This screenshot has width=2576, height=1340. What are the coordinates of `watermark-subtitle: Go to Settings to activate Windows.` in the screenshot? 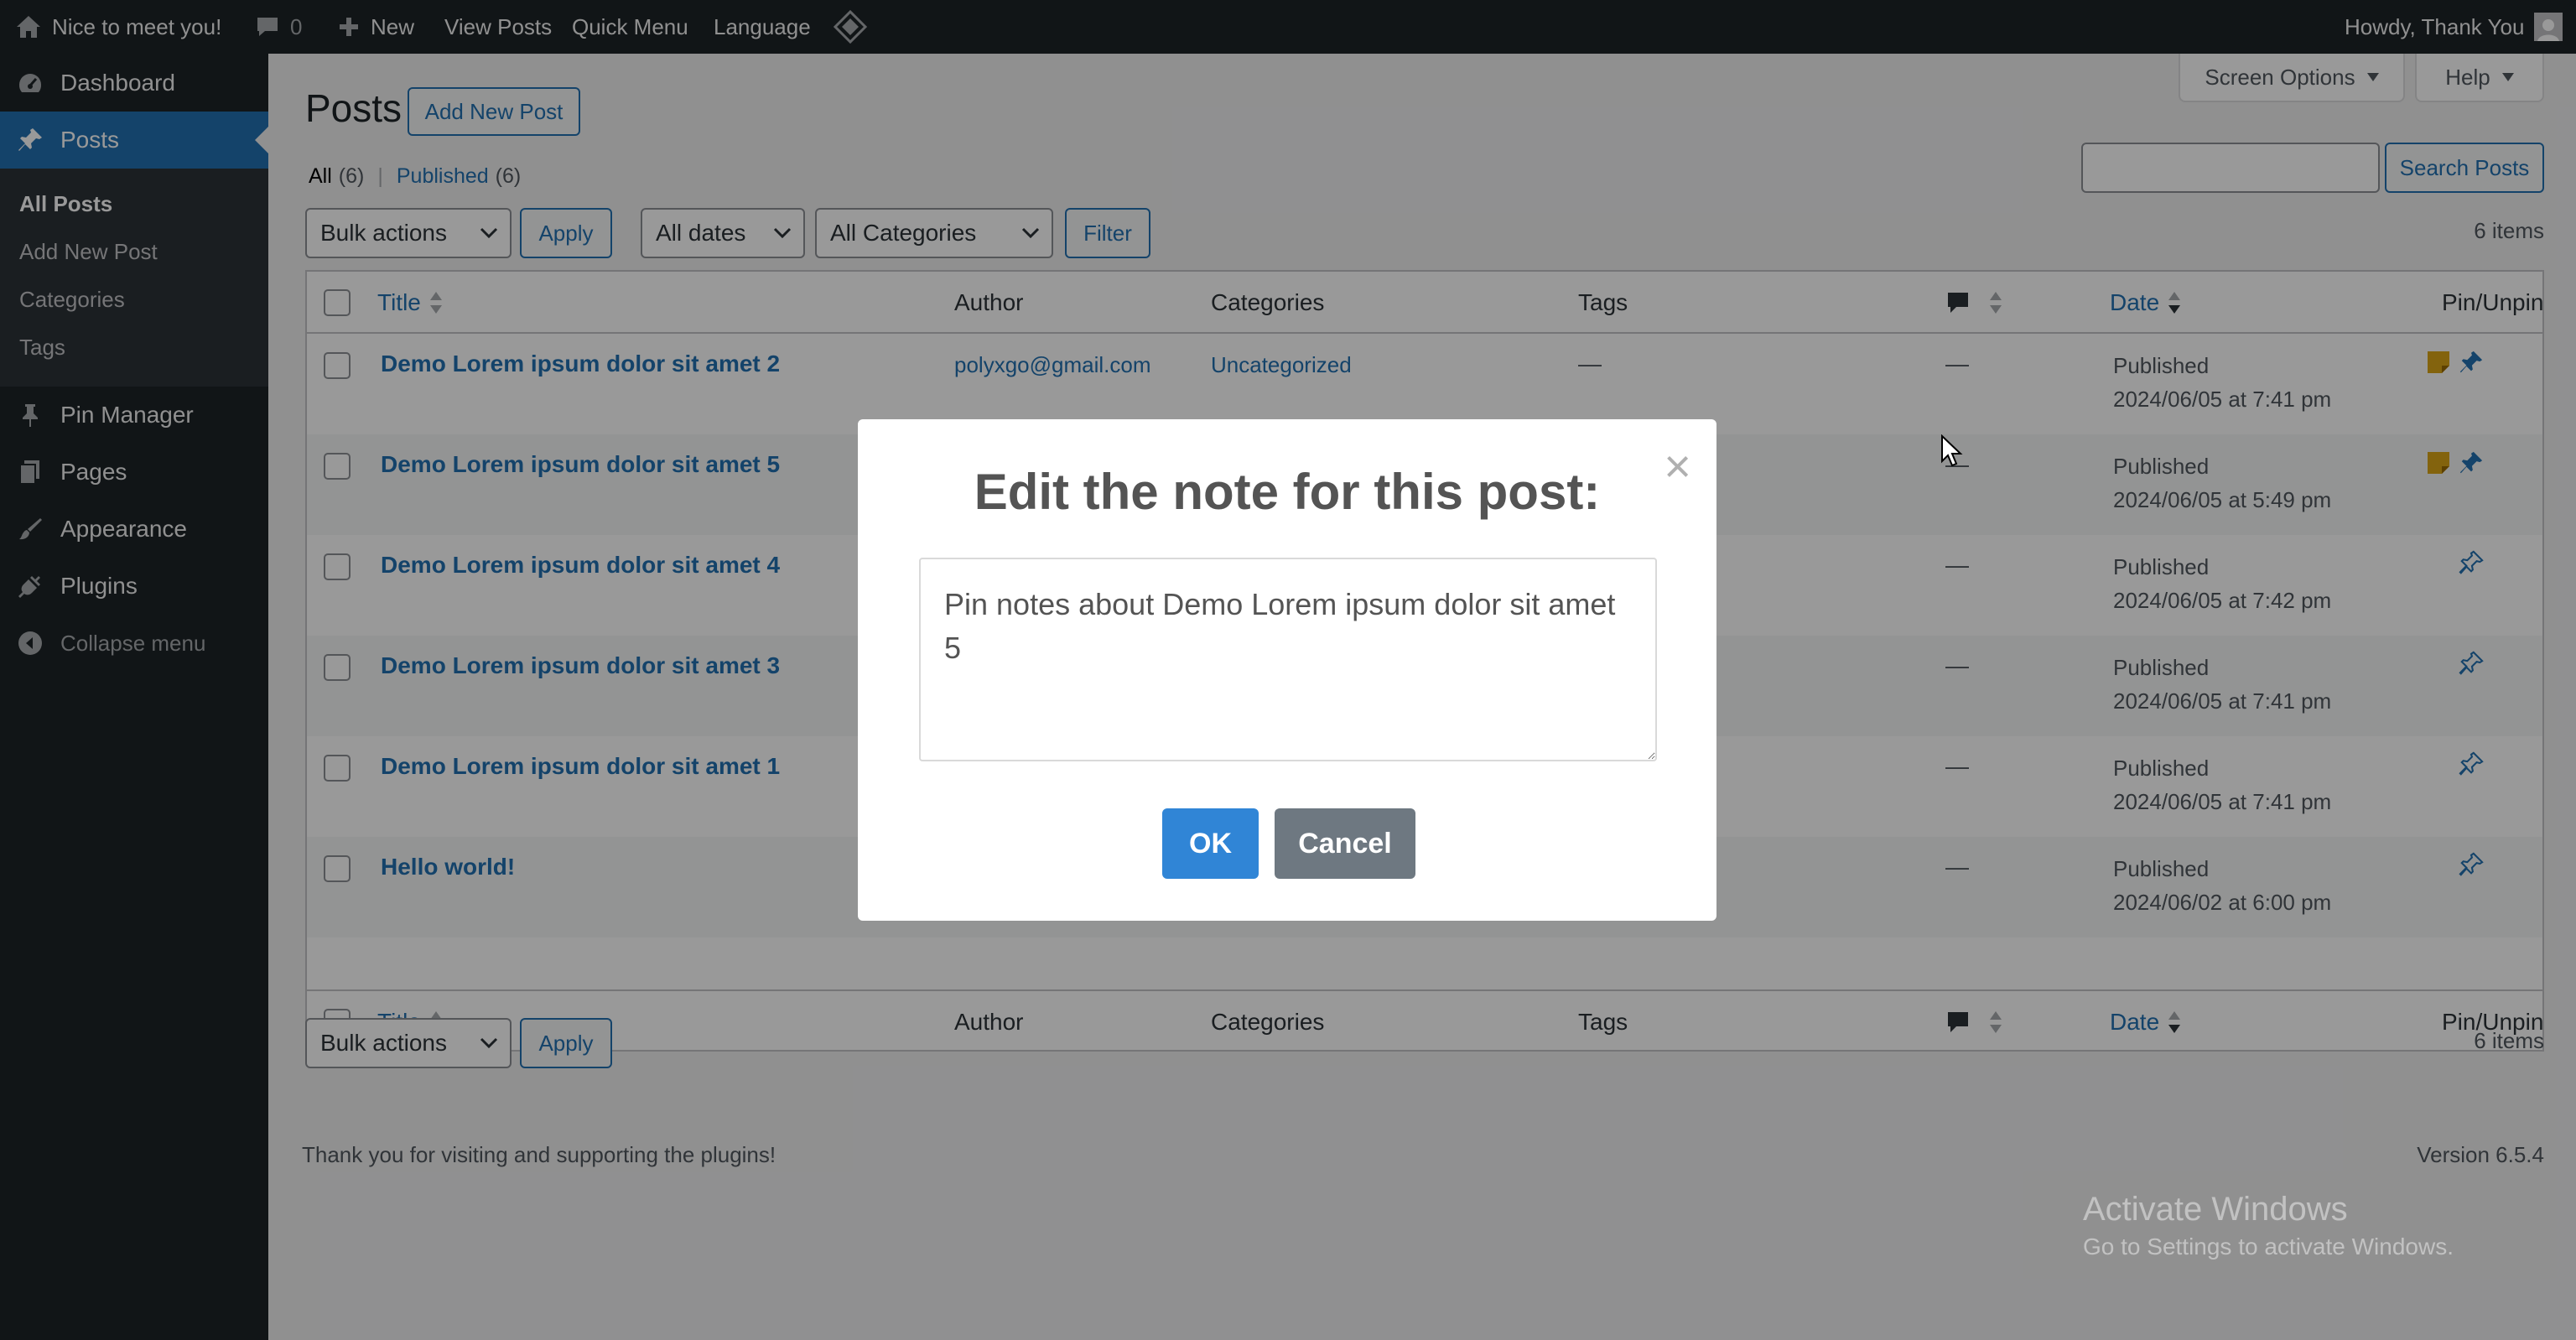 It's located at (2268, 1246).